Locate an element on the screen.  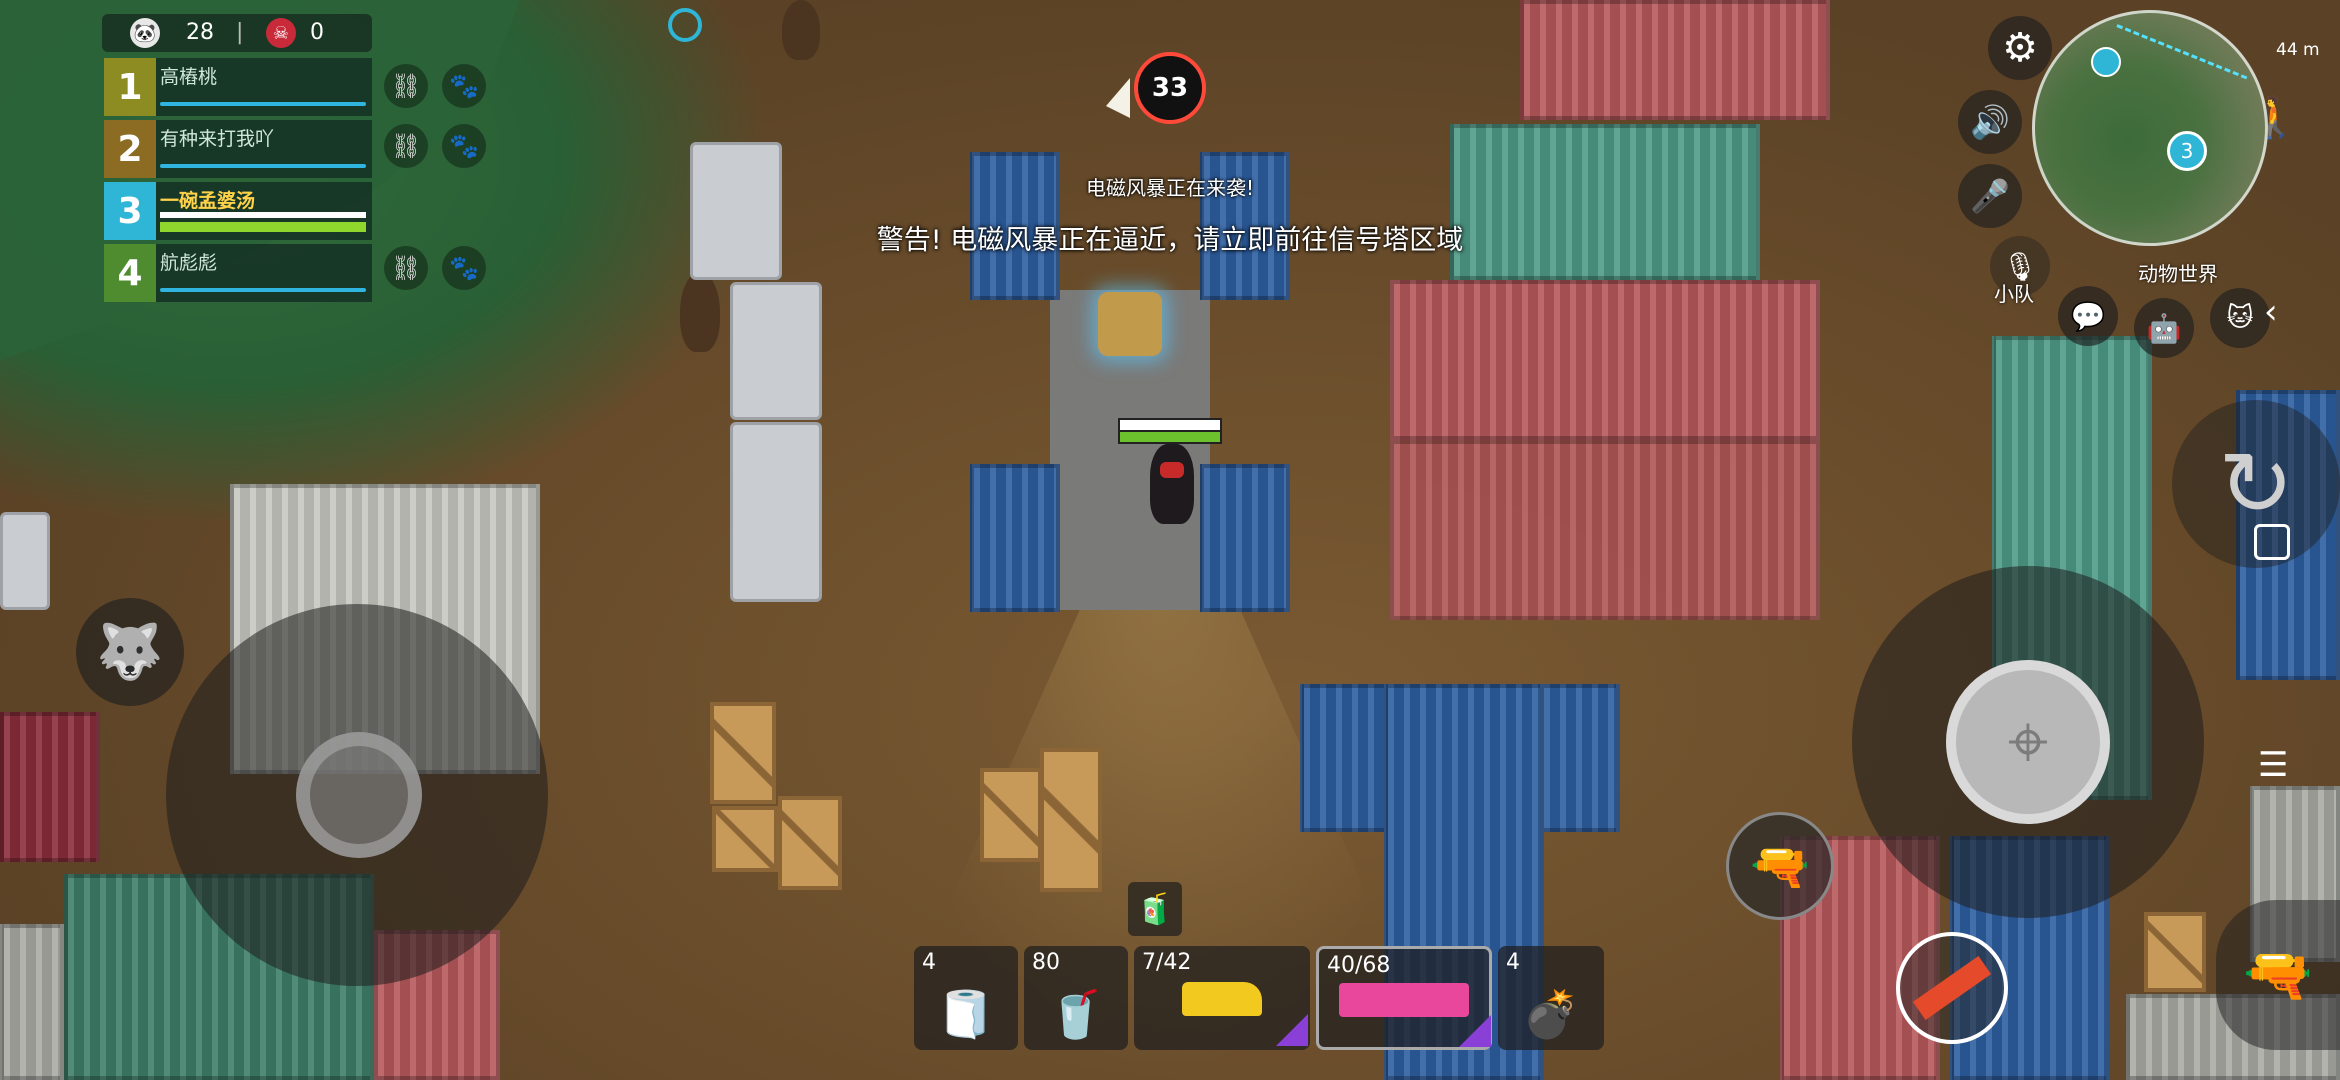
storm-warning-title: 电磁风暴正在来袭! is located at coordinates (1170, 188).